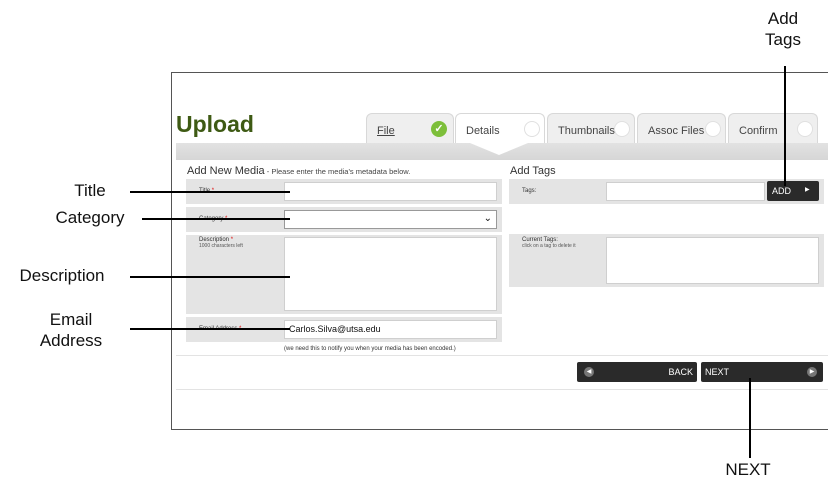 This screenshot has height=481, width=828. Describe the element at coordinates (533, 171) in the screenshot. I see `tags-form-heading: Add Tags` at that location.